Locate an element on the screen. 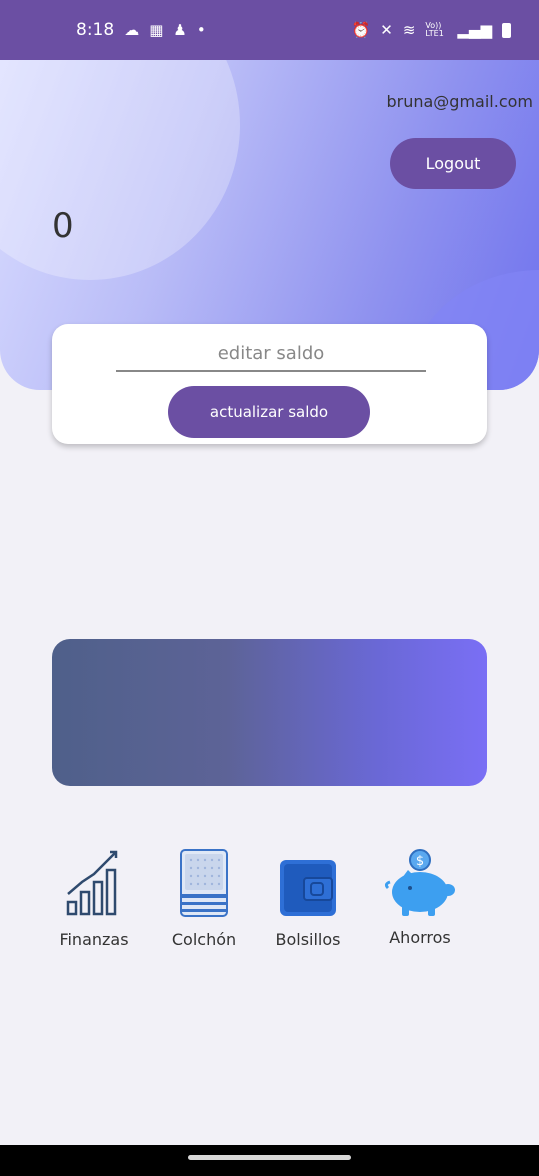  category-bolsillos: Bolsillos is located at coordinates (308, 893).